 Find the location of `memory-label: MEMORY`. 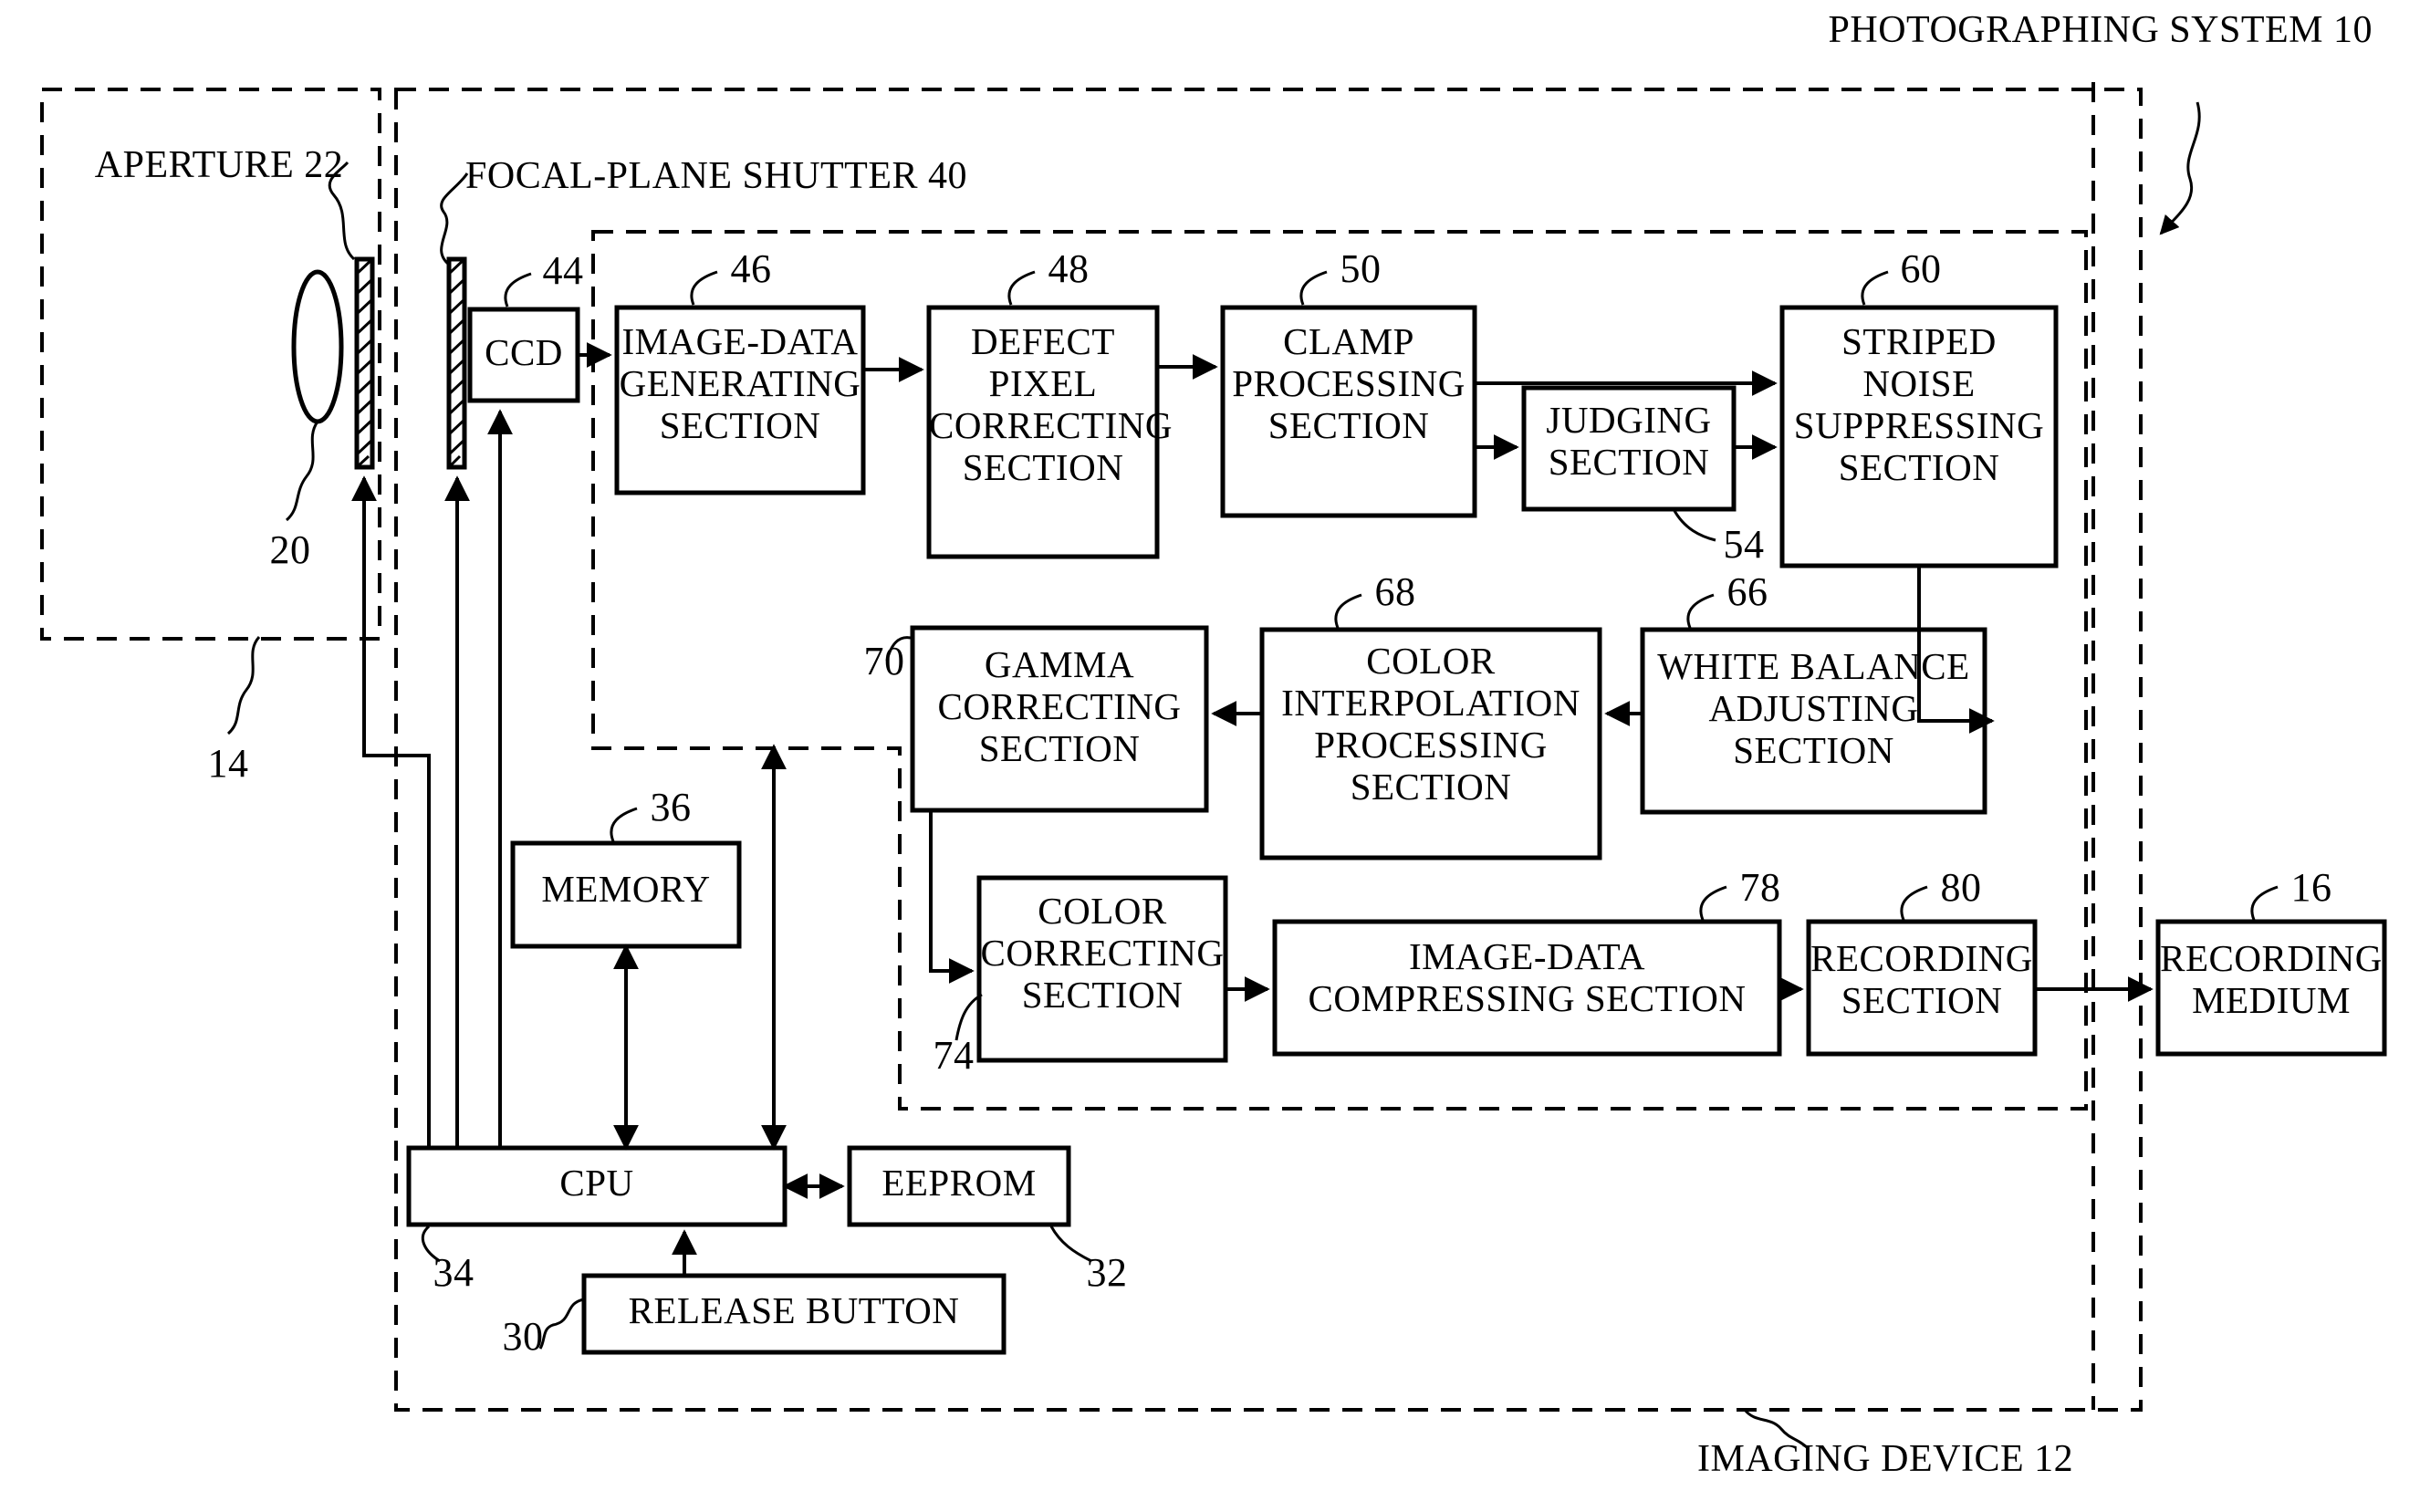

memory-label: MEMORY is located at coordinates (626, 889).